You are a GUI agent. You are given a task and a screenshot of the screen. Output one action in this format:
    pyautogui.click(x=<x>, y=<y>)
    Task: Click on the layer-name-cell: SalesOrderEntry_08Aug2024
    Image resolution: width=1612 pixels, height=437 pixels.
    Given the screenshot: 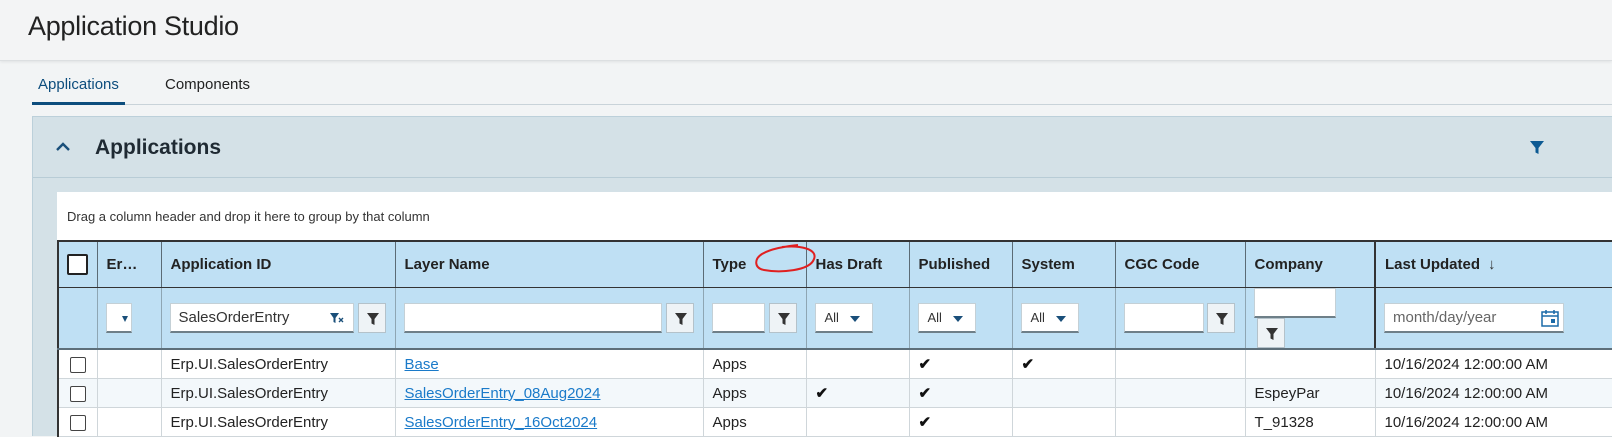 What is the action you would take?
    pyautogui.click(x=549, y=393)
    